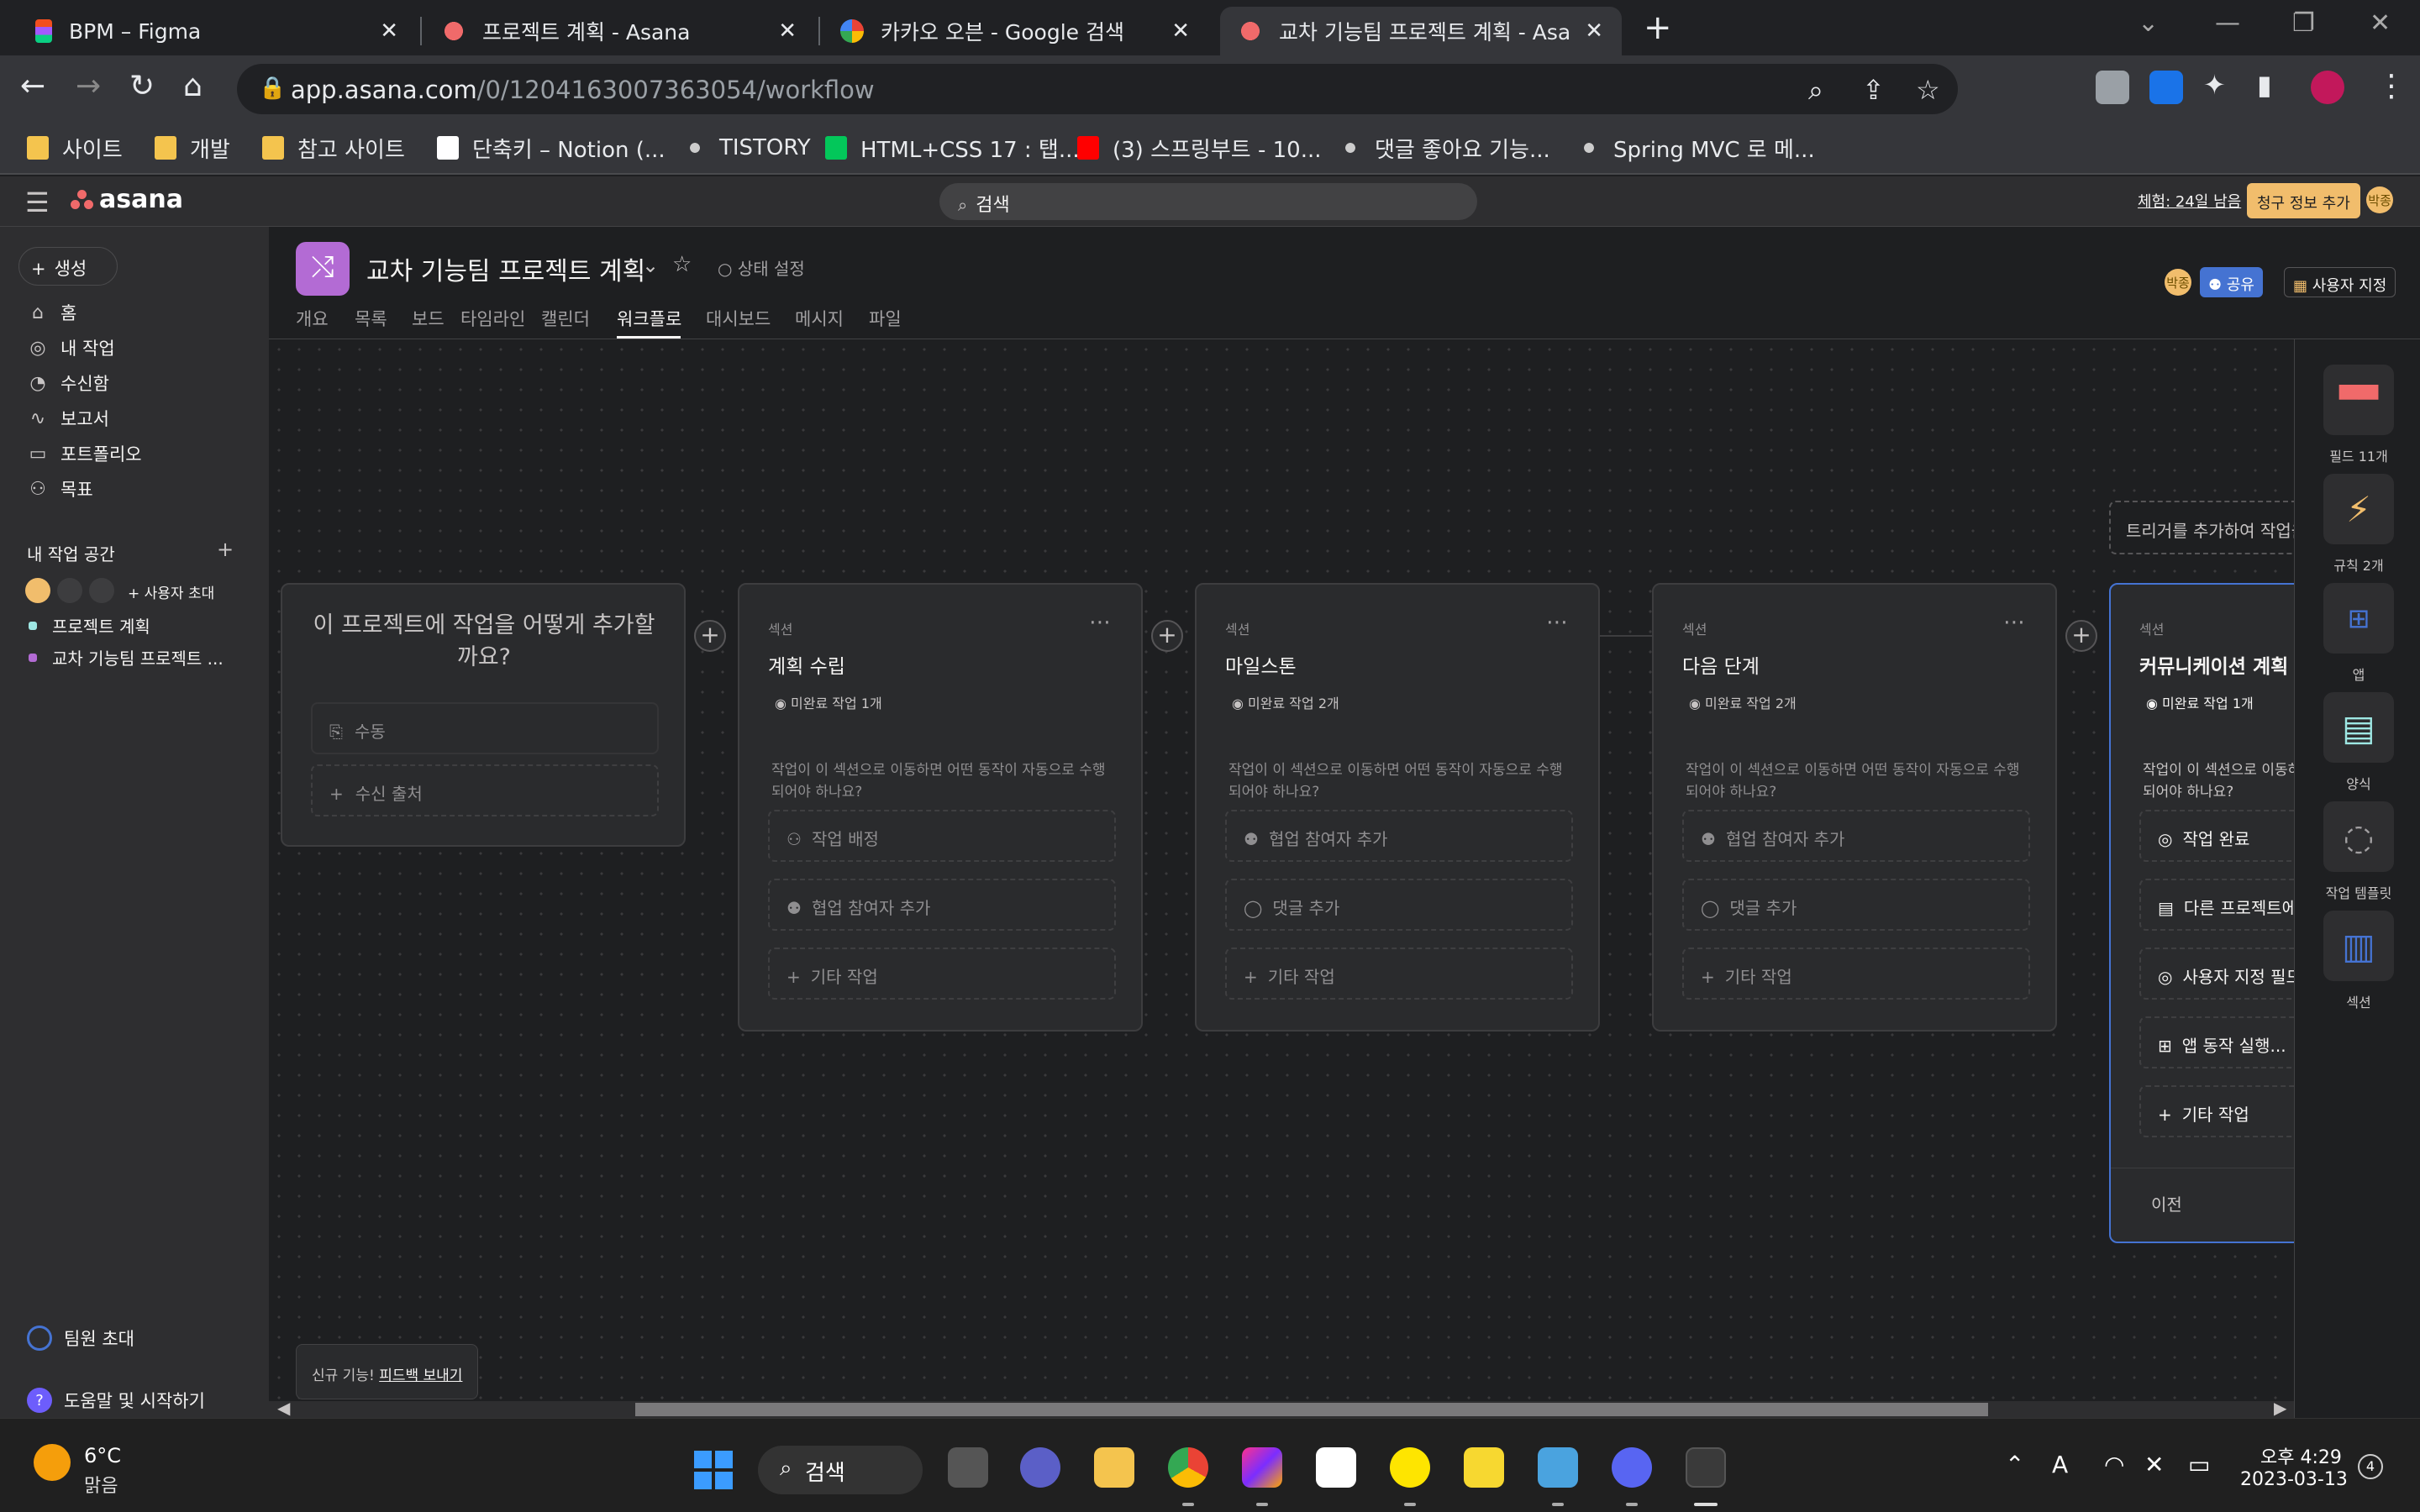 The width and height of the screenshot is (2420, 1512). Describe the element at coordinates (116, 1400) in the screenshot. I see `help-button: ? 도움말 및 시작하기` at that location.